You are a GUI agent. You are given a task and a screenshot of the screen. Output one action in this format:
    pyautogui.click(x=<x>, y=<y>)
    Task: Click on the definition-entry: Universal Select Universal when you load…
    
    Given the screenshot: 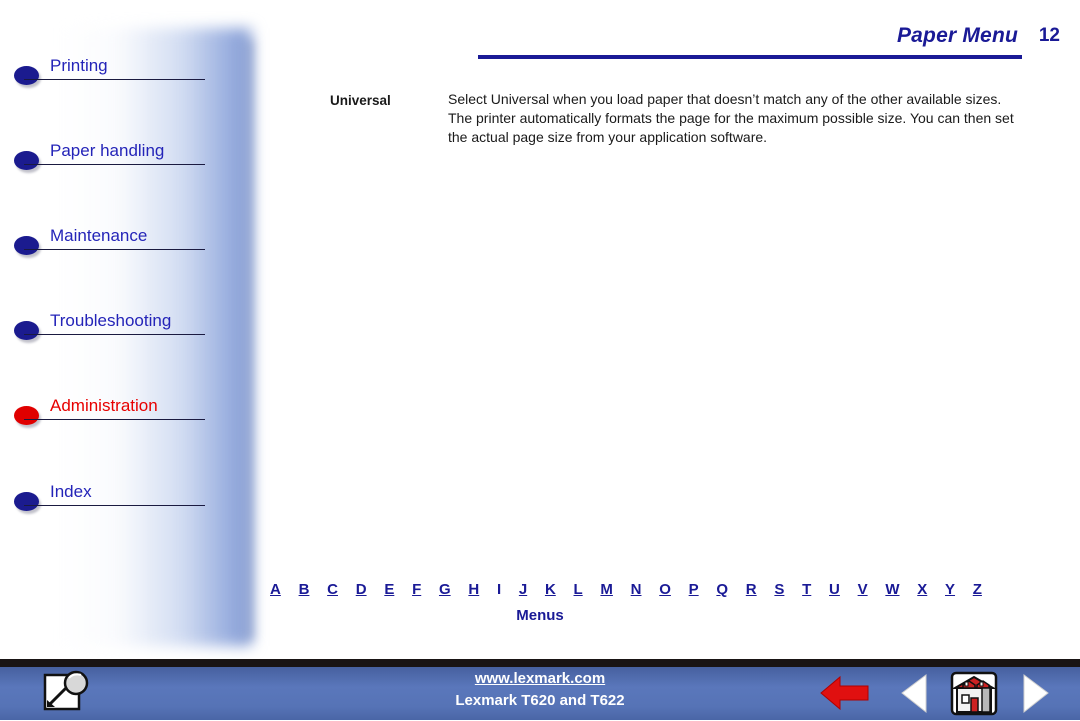 What is the action you would take?
    pyautogui.click(x=675, y=118)
    